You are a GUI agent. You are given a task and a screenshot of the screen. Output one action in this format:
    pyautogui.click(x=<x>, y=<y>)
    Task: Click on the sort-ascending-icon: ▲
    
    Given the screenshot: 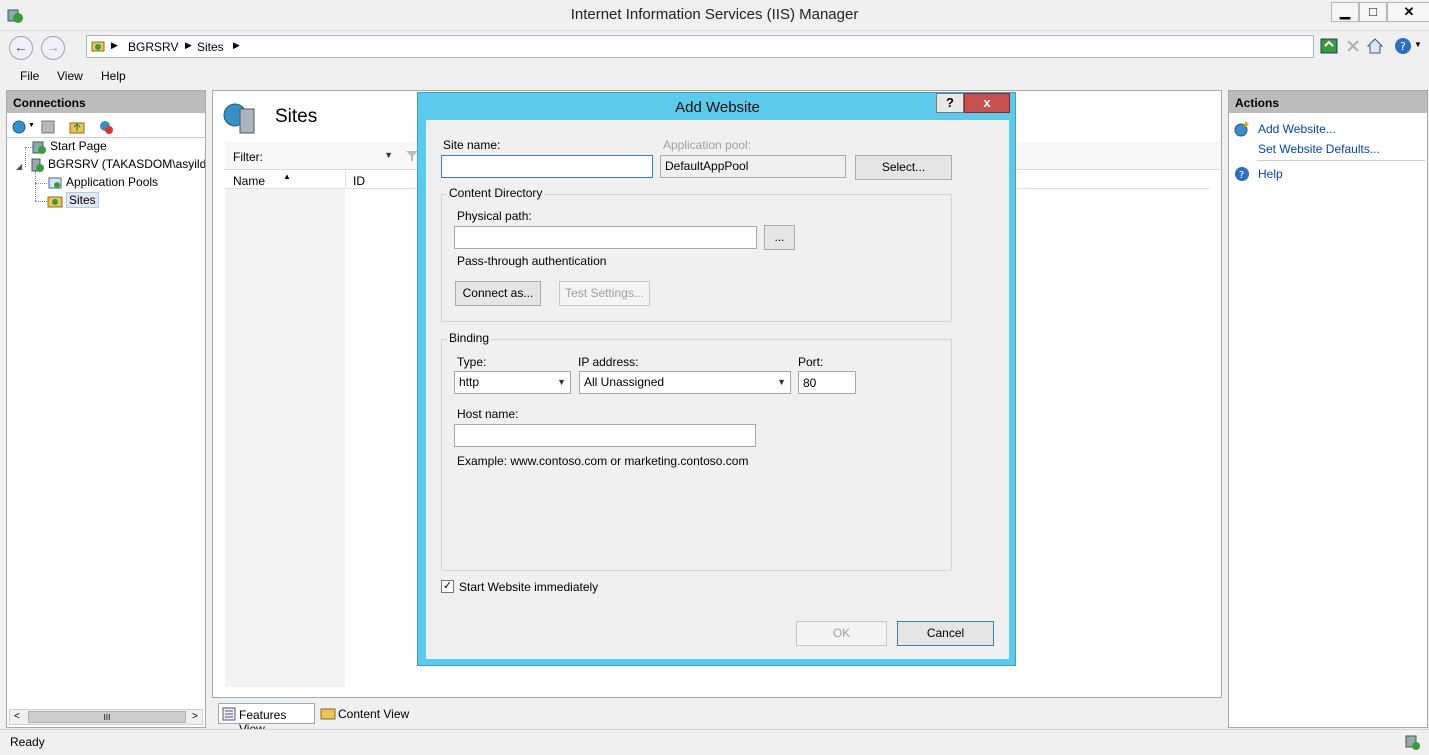 What is the action you would take?
    pyautogui.click(x=287, y=176)
    